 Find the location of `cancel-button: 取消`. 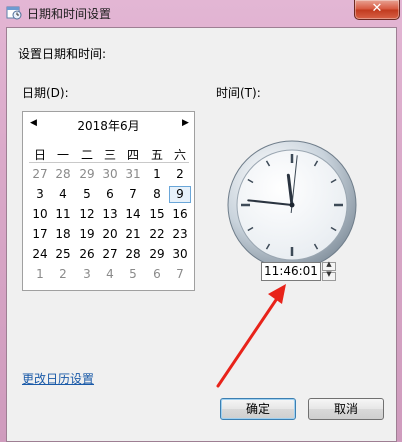

cancel-button: 取消 is located at coordinates (346, 409).